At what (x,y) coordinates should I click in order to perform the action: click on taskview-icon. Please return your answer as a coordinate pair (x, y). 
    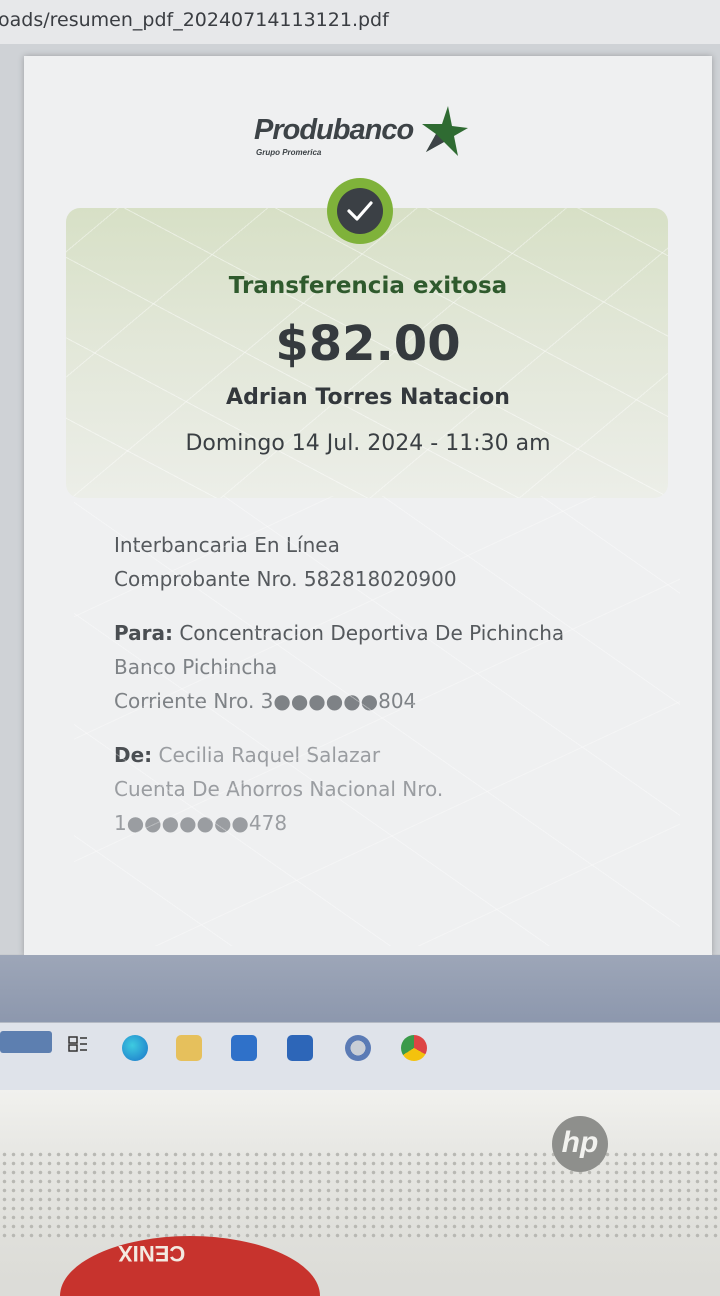
    Looking at the image, I should click on (78, 1044).